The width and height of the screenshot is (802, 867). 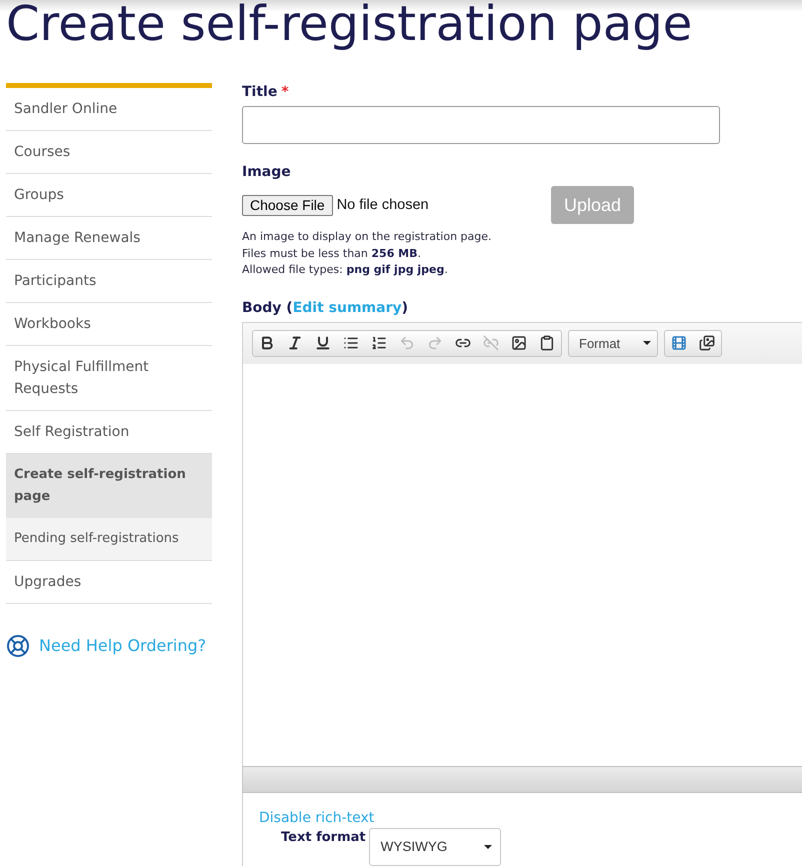 I want to click on sidebar-item: Courses, so click(x=109, y=152).